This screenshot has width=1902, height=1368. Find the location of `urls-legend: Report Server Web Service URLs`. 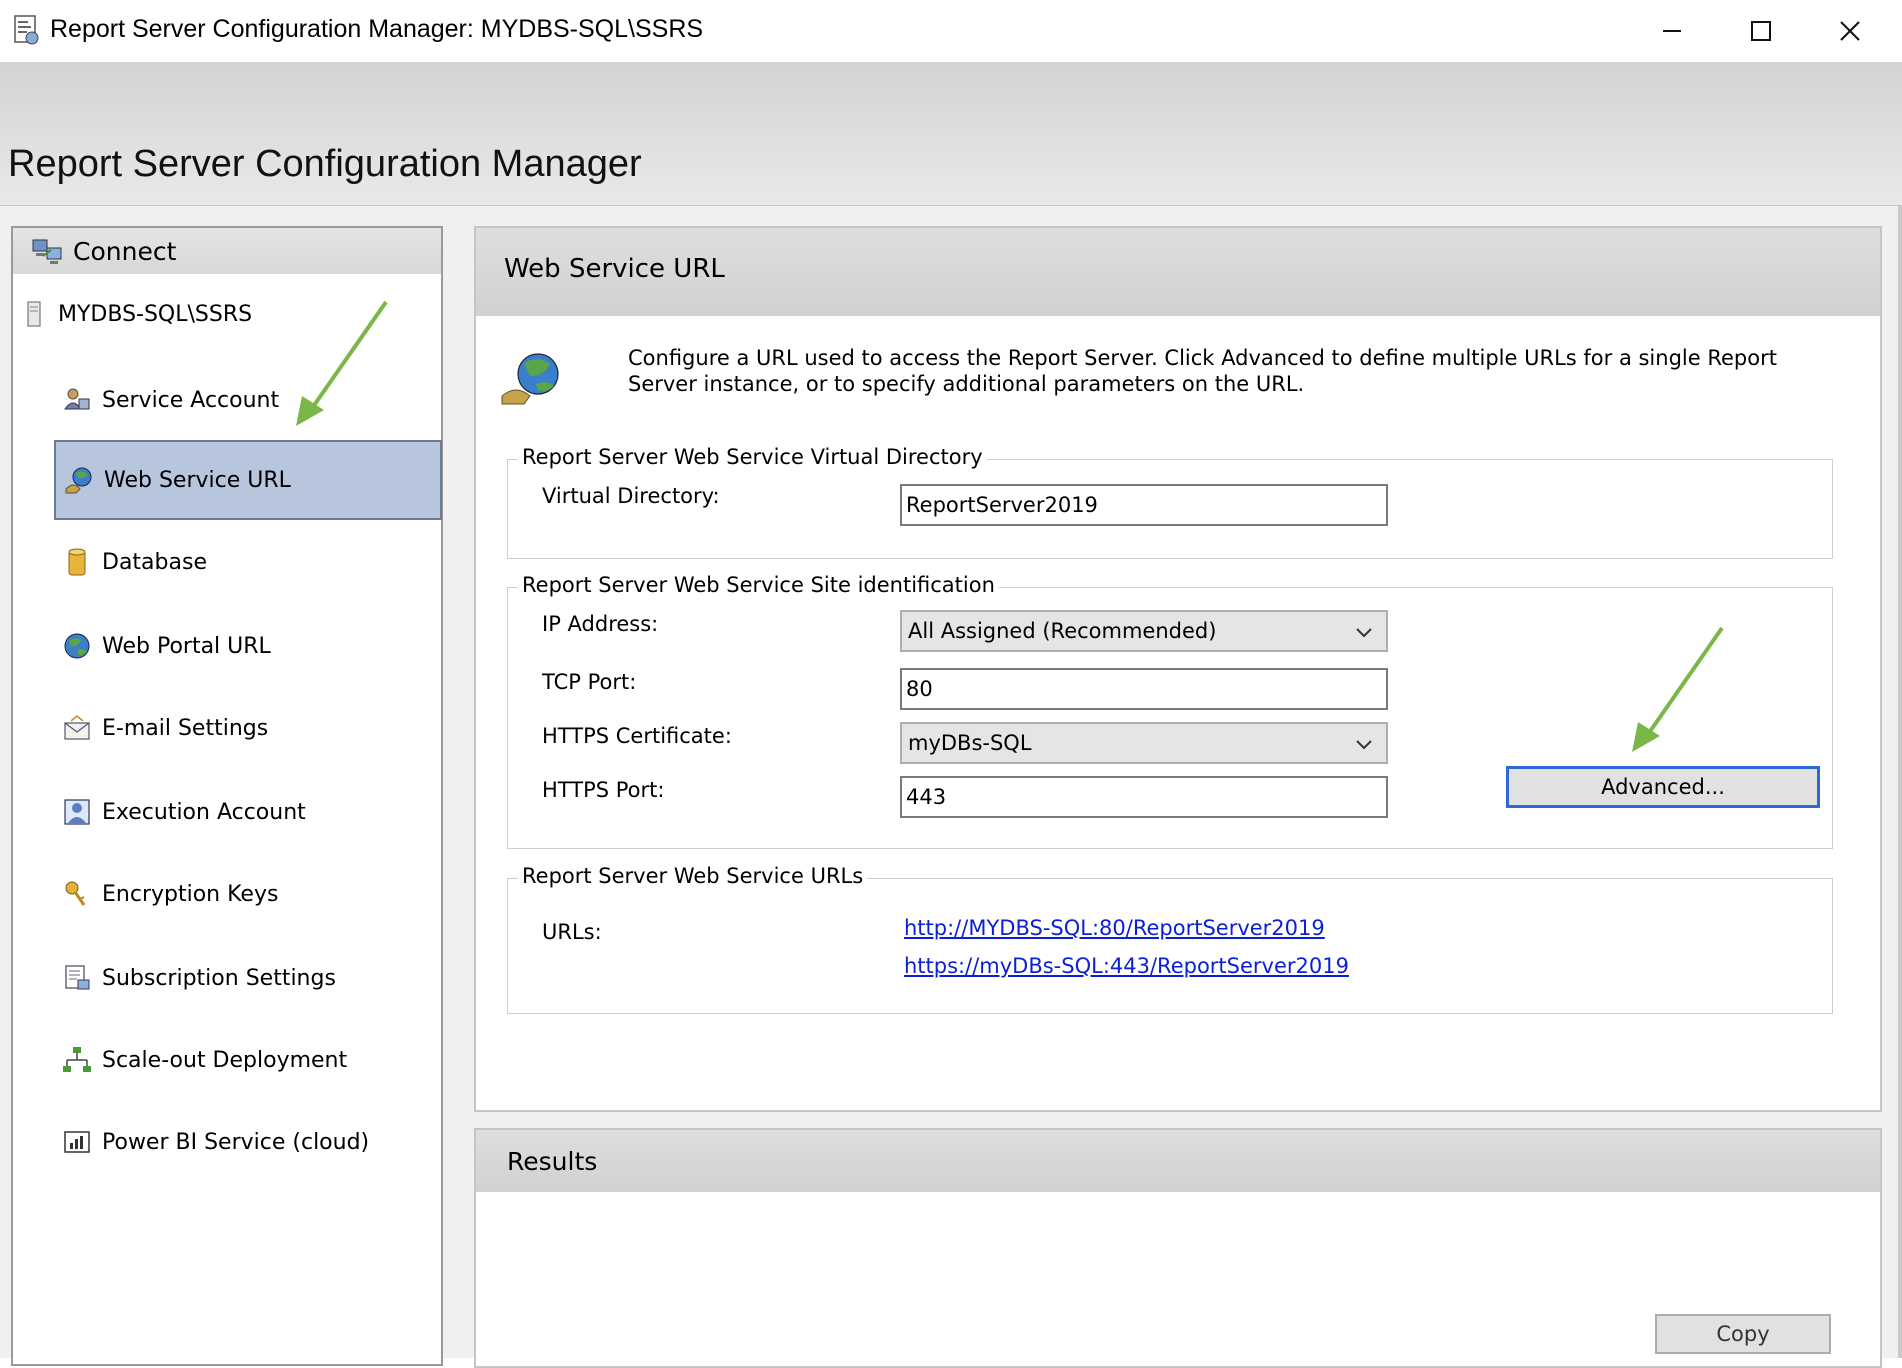

urls-legend: Report Server Web Service URLs is located at coordinates (693, 876).